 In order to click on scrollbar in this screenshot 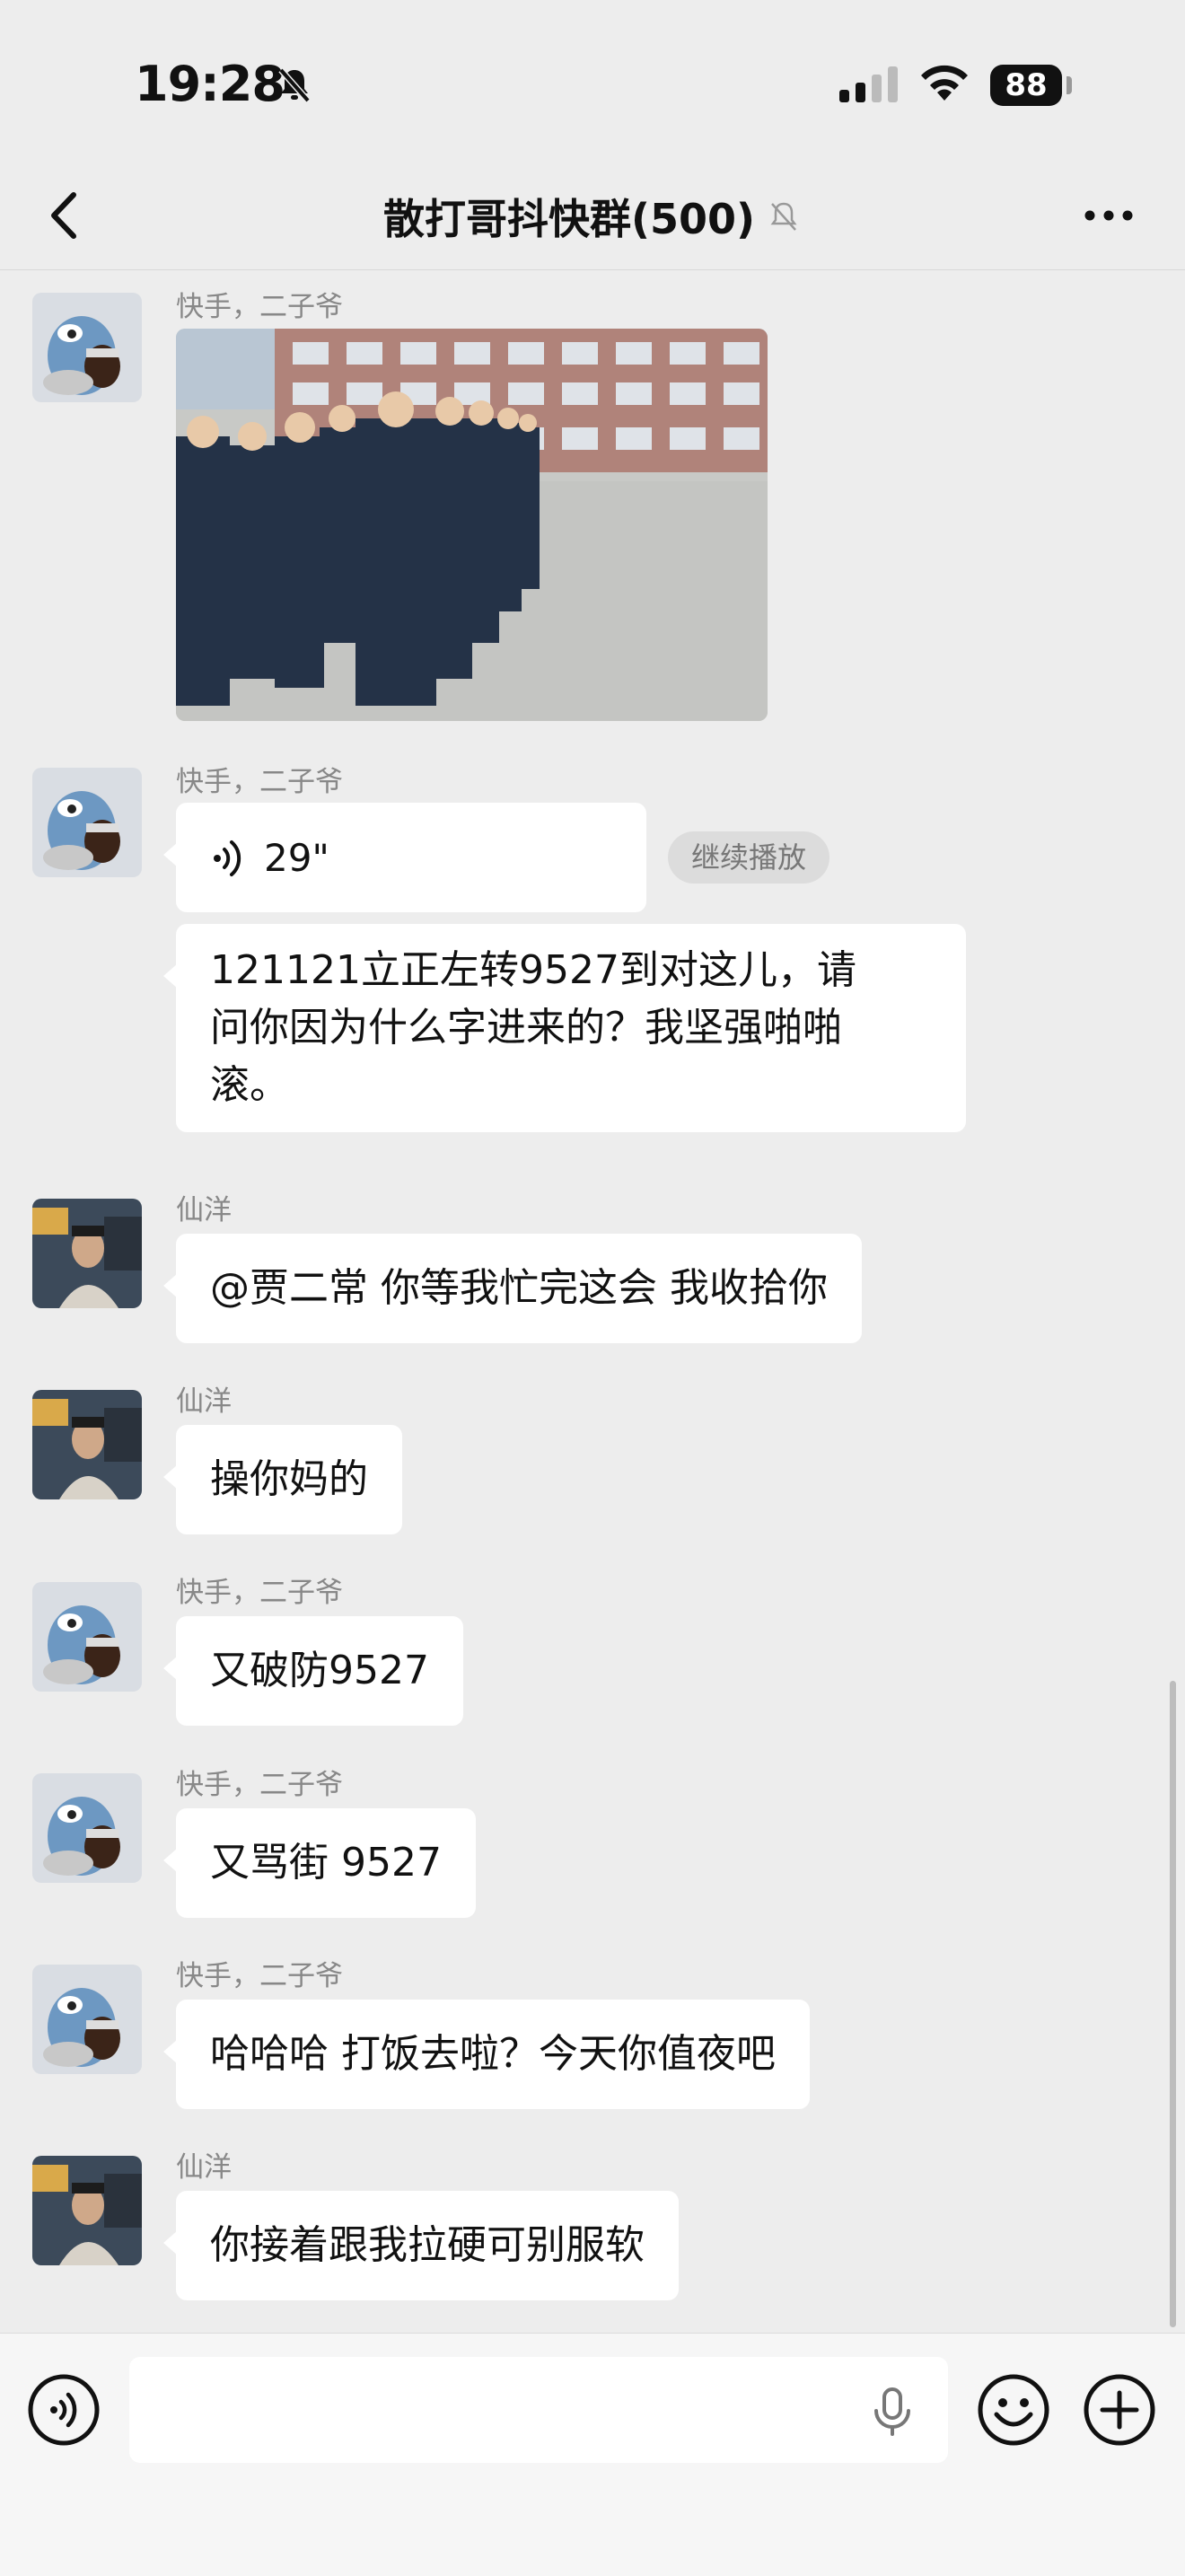, I will do `click(1173, 2004)`.